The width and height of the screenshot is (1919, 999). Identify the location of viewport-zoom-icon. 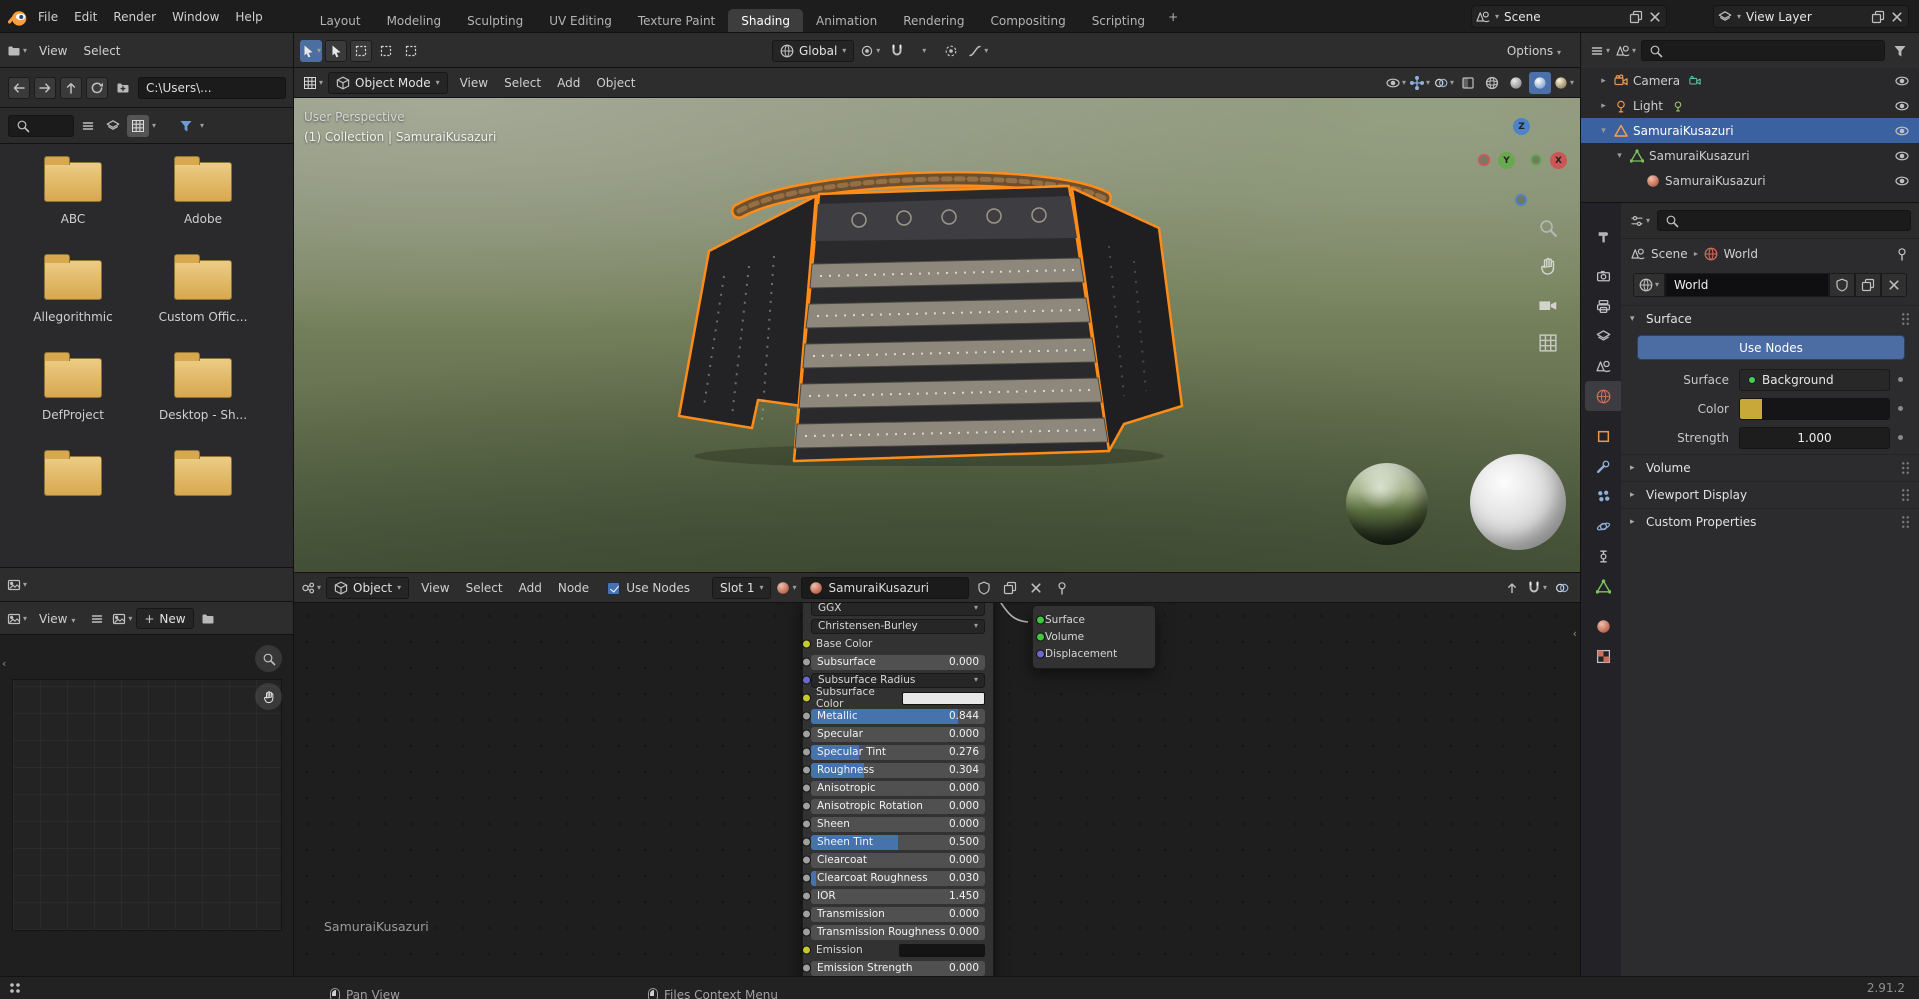
(1548, 228).